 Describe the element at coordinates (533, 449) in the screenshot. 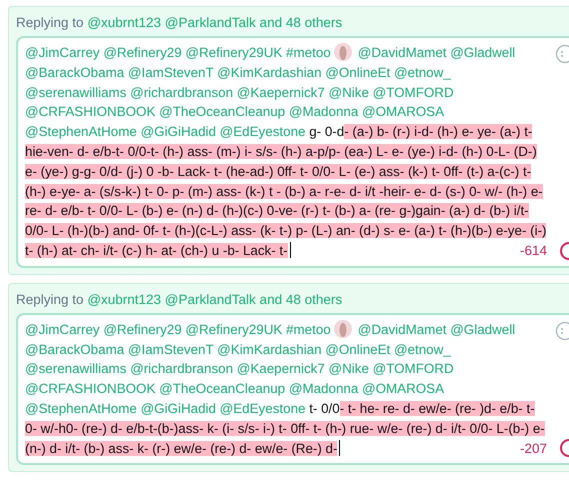

I see `character-counter: -207` at that location.